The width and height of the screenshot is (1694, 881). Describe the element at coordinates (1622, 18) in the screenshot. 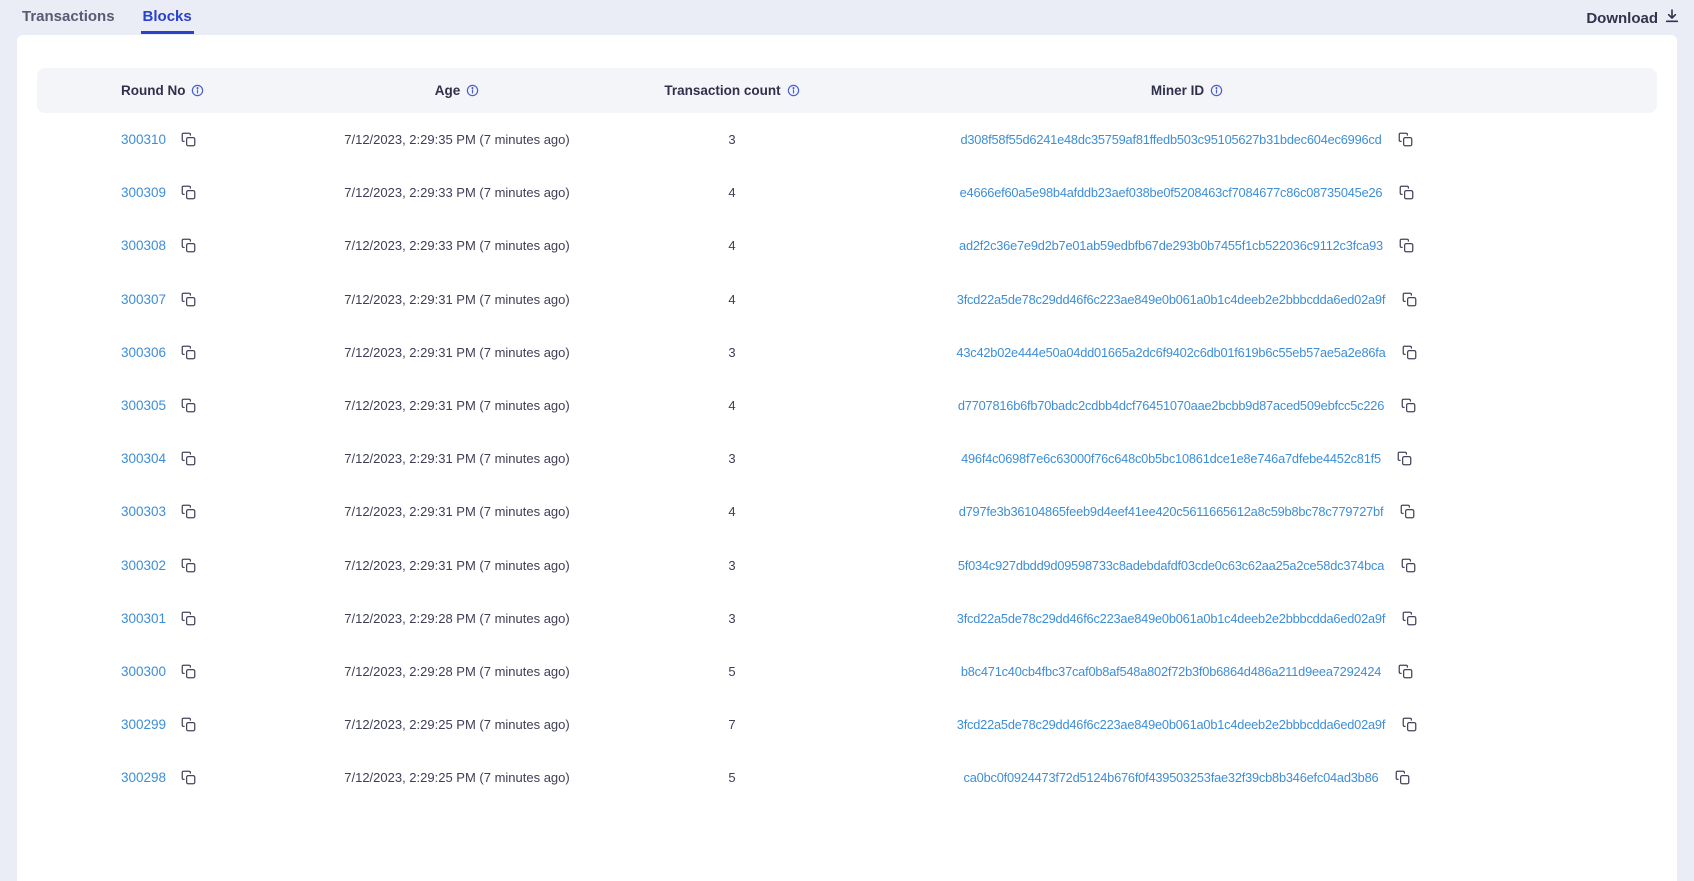

I see `download-label: Download` at that location.